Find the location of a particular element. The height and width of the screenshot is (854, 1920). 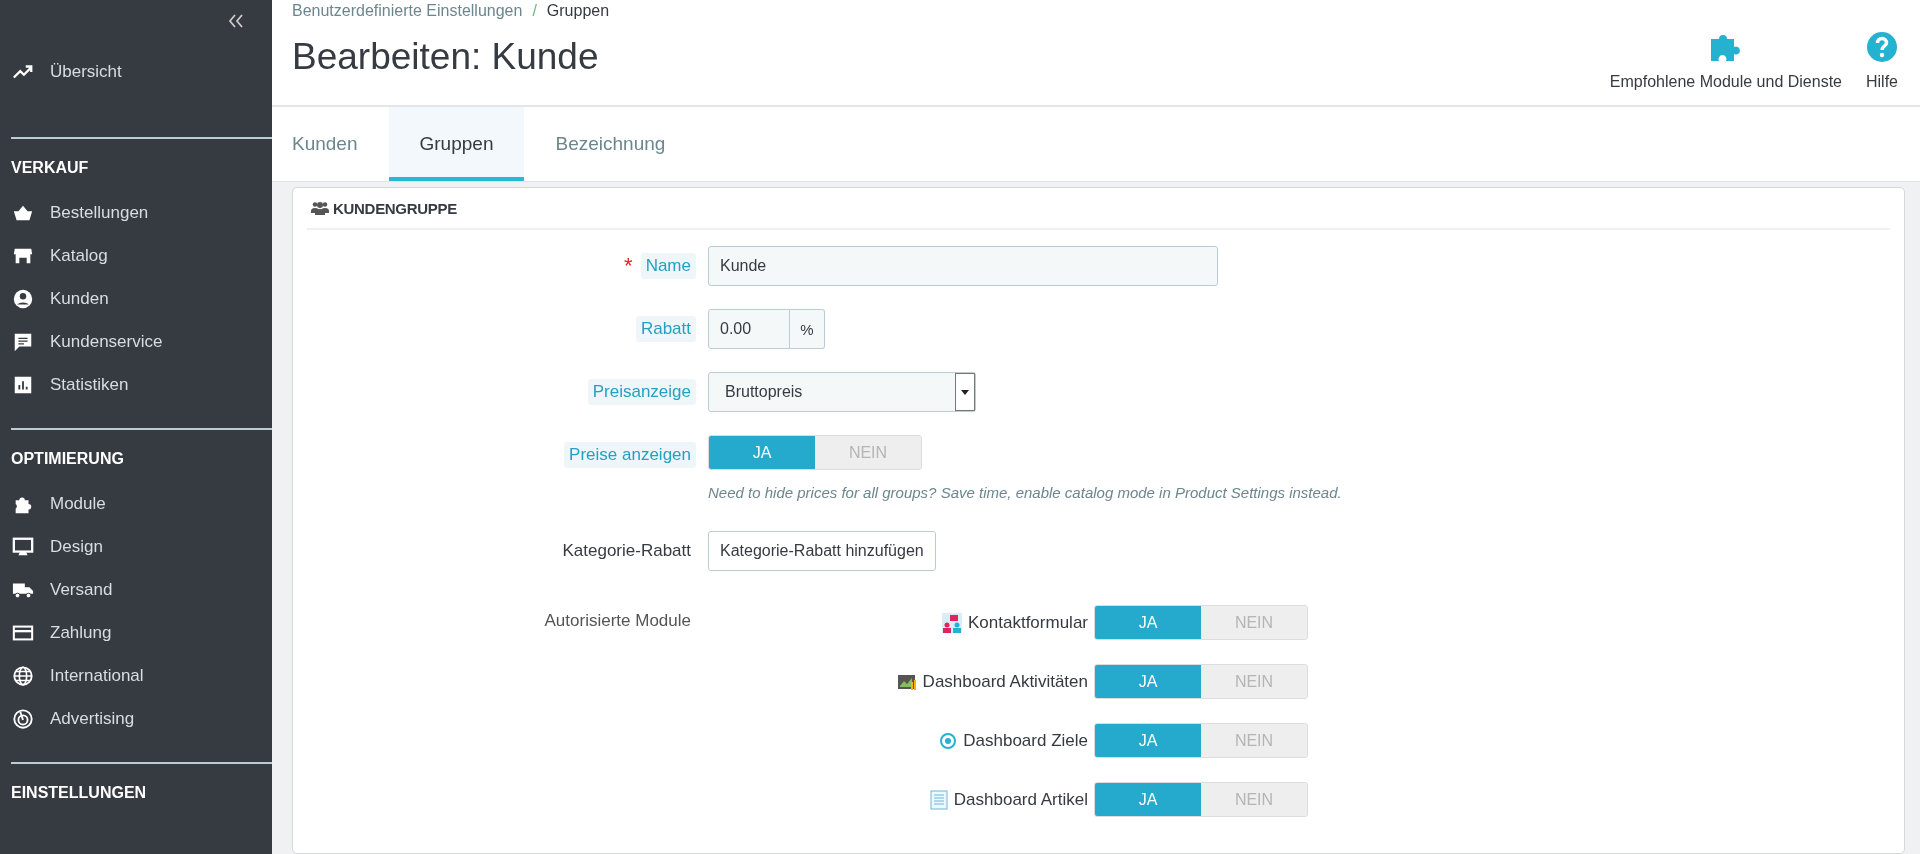

module-name: Dashboard Aktivitäten is located at coordinates (1005, 681).